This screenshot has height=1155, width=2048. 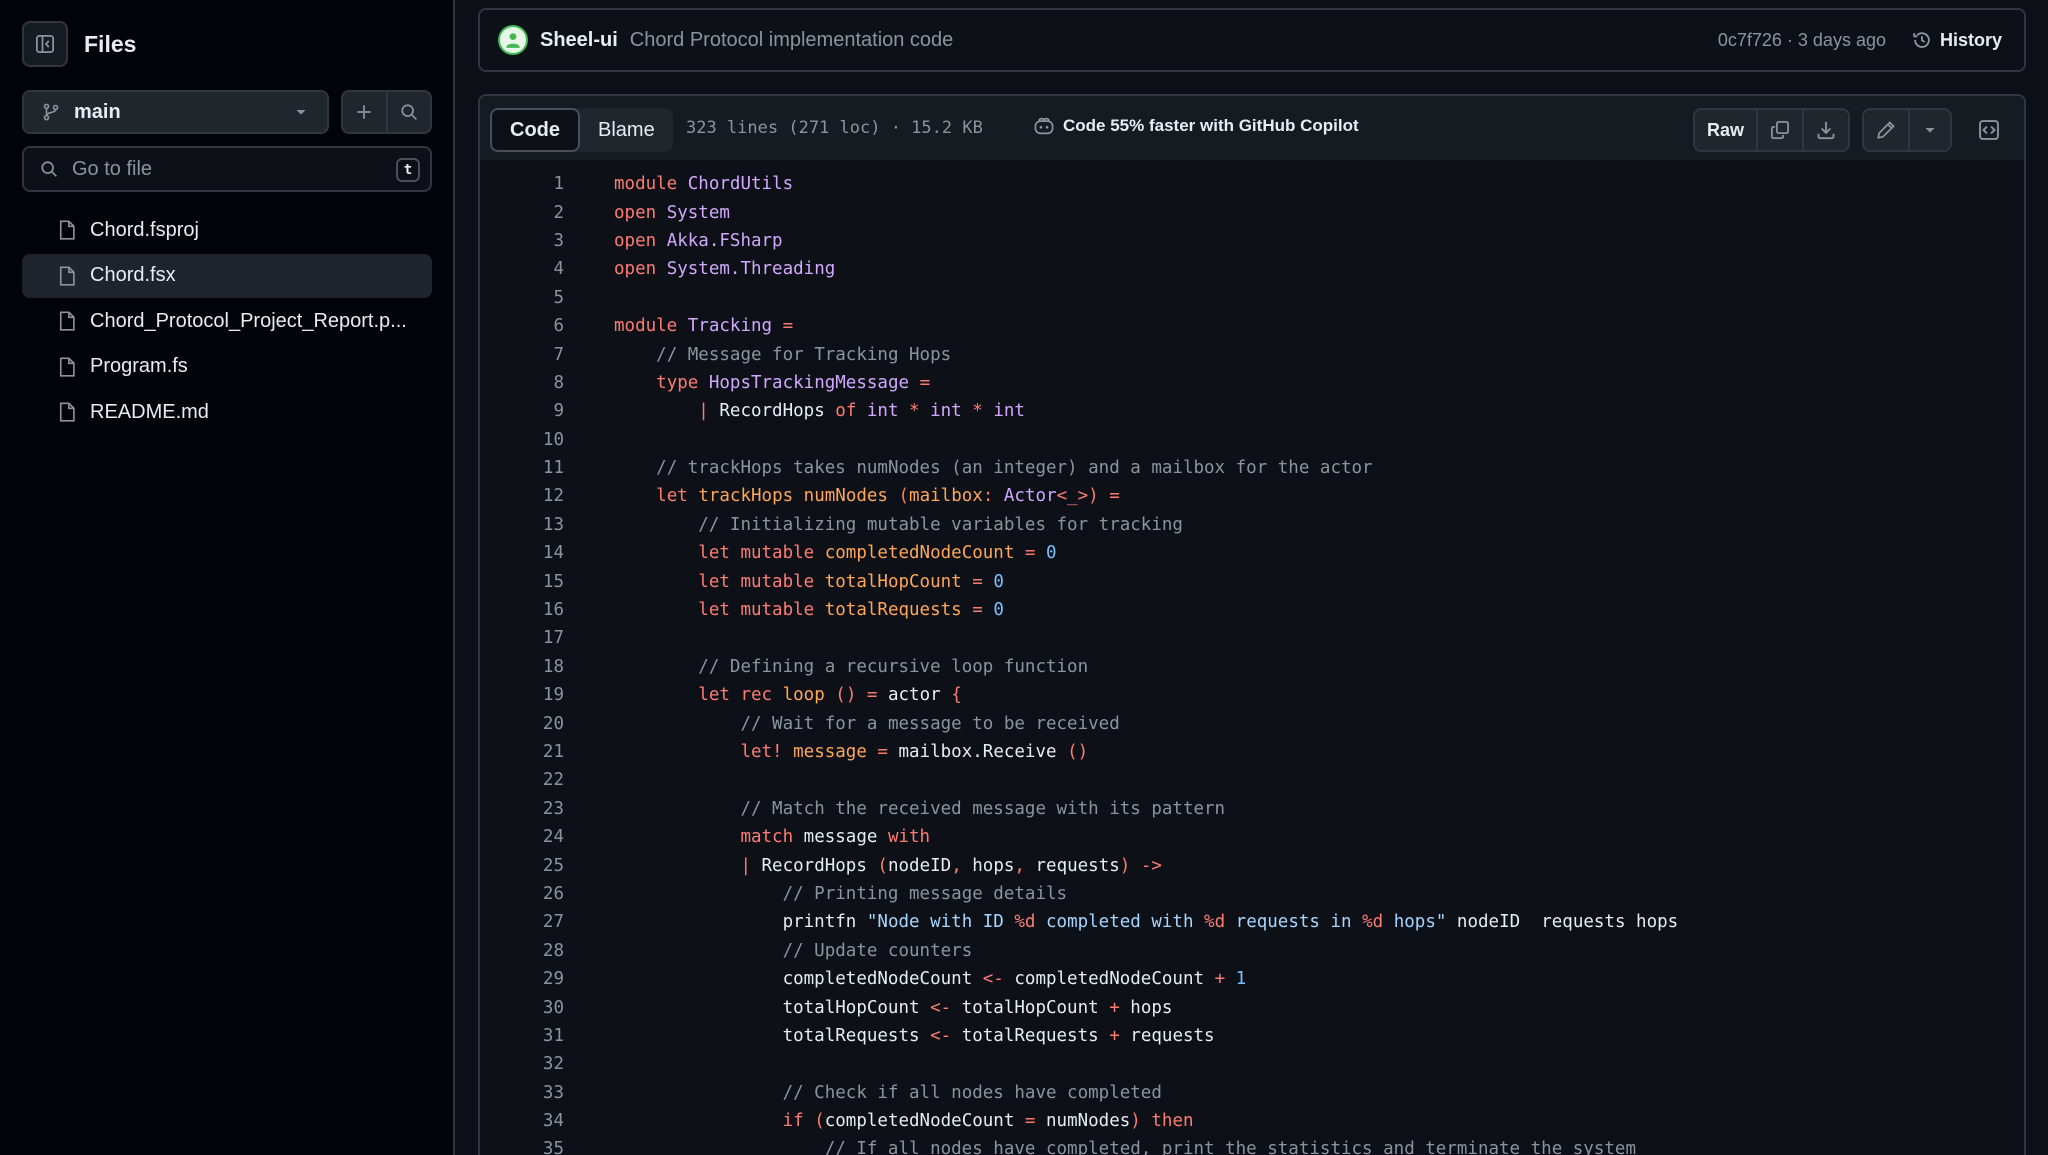 What do you see at coordinates (522, 298) in the screenshot?
I see `line-number: 5` at bounding box center [522, 298].